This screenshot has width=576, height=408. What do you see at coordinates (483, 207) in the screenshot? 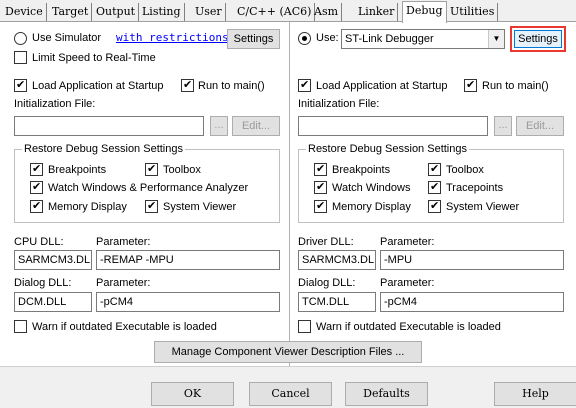
I see `right-restore-sysviewer-label: System Viewer` at bounding box center [483, 207].